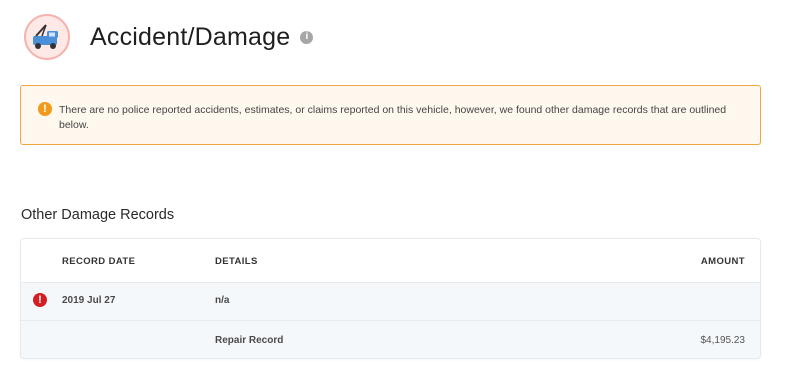  I want to click on error-icon: !, so click(40, 300).